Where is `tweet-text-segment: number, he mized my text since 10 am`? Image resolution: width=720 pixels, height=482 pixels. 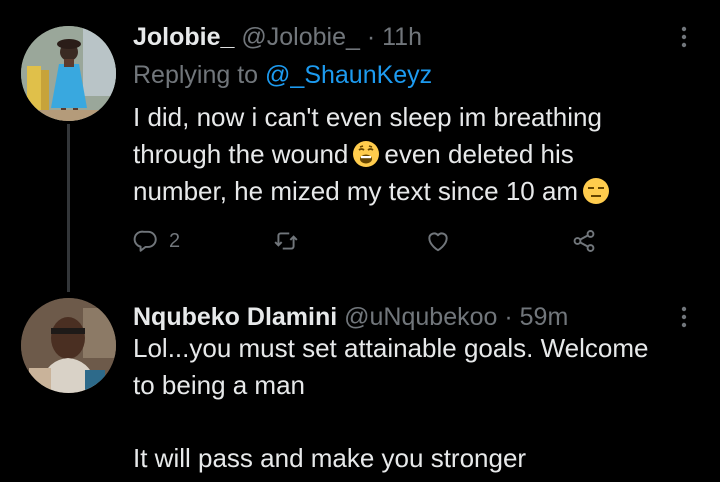 tweet-text-segment: number, he mized my text since 10 am is located at coordinates (356, 191).